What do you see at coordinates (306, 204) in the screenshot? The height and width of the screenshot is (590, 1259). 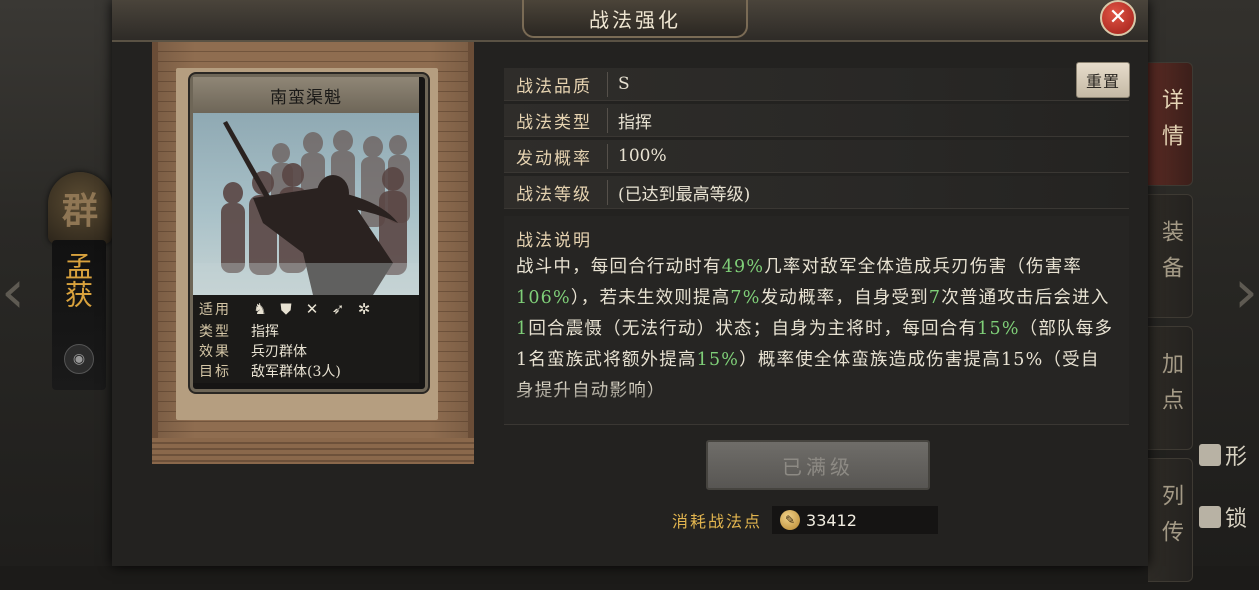 I see `card-artwork` at bounding box center [306, 204].